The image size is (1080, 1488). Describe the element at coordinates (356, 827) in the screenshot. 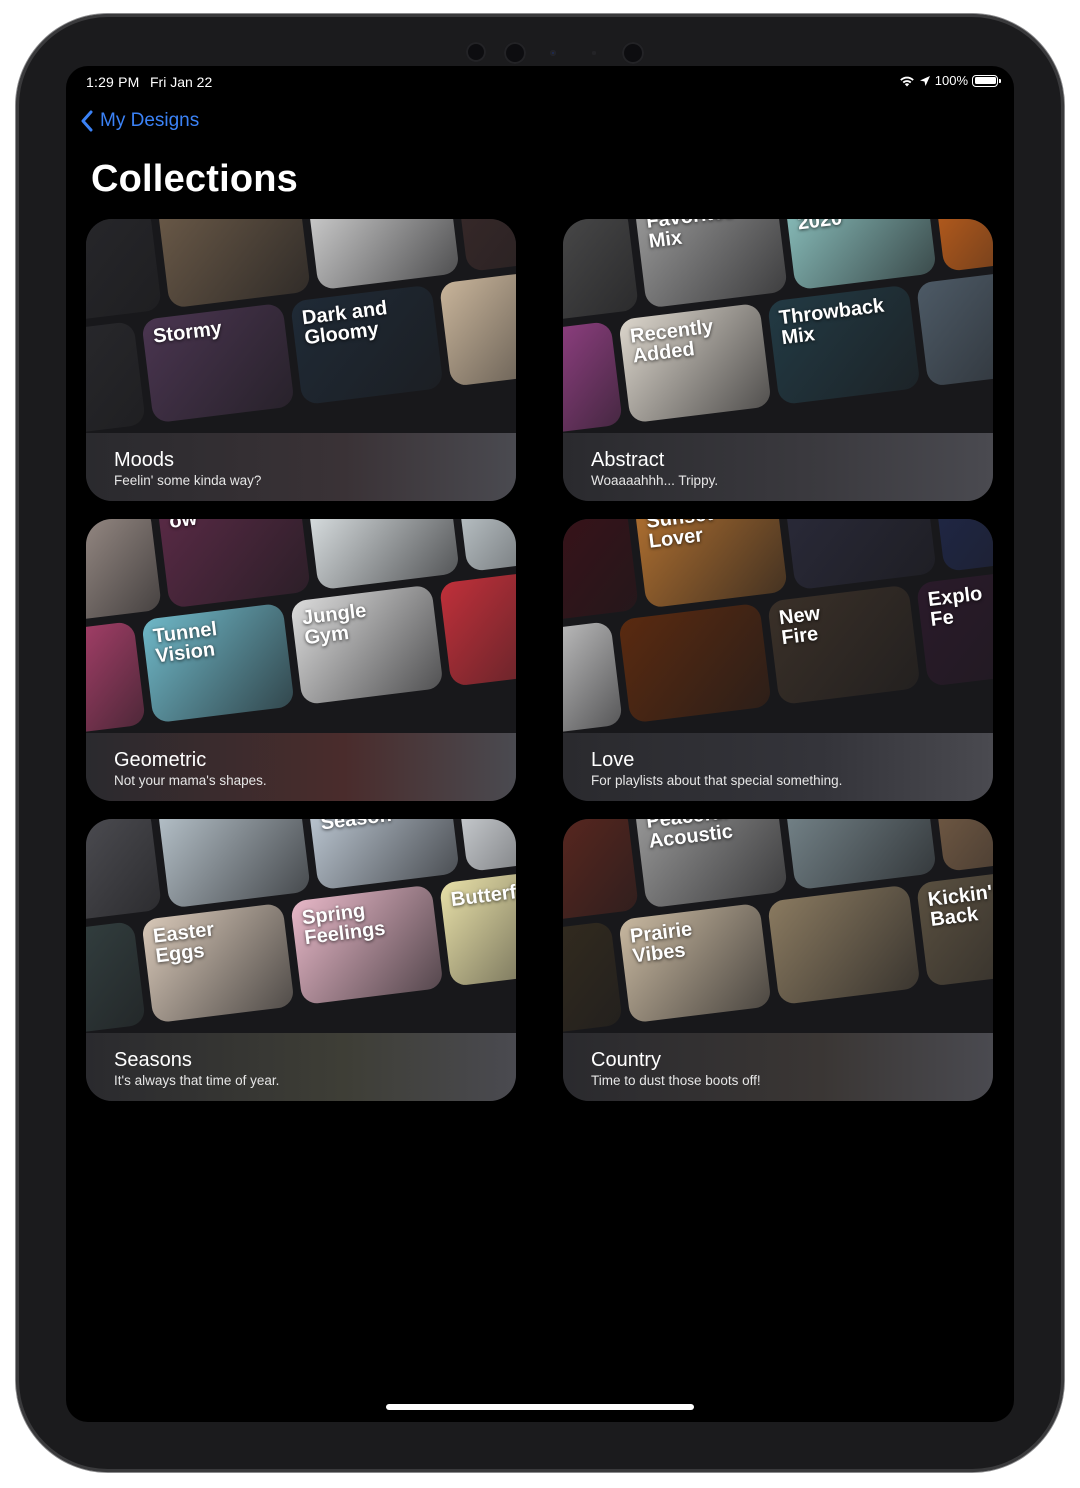

I see `playlist-title: Snowman Season` at that location.